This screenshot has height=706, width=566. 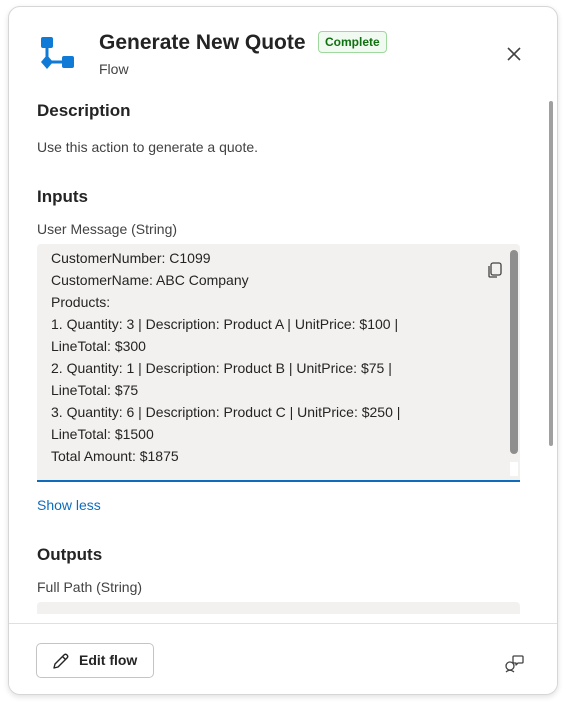 What do you see at coordinates (514, 352) in the screenshot?
I see `input-scrollbar` at bounding box center [514, 352].